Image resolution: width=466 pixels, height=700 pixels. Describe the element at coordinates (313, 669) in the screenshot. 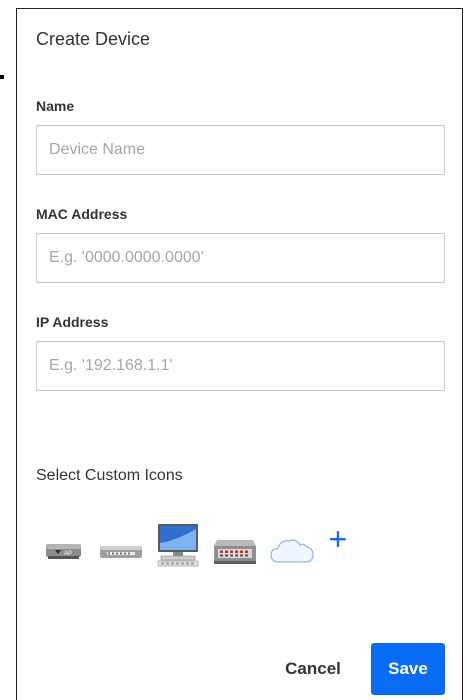

I see `cancel-button: Cancel` at that location.